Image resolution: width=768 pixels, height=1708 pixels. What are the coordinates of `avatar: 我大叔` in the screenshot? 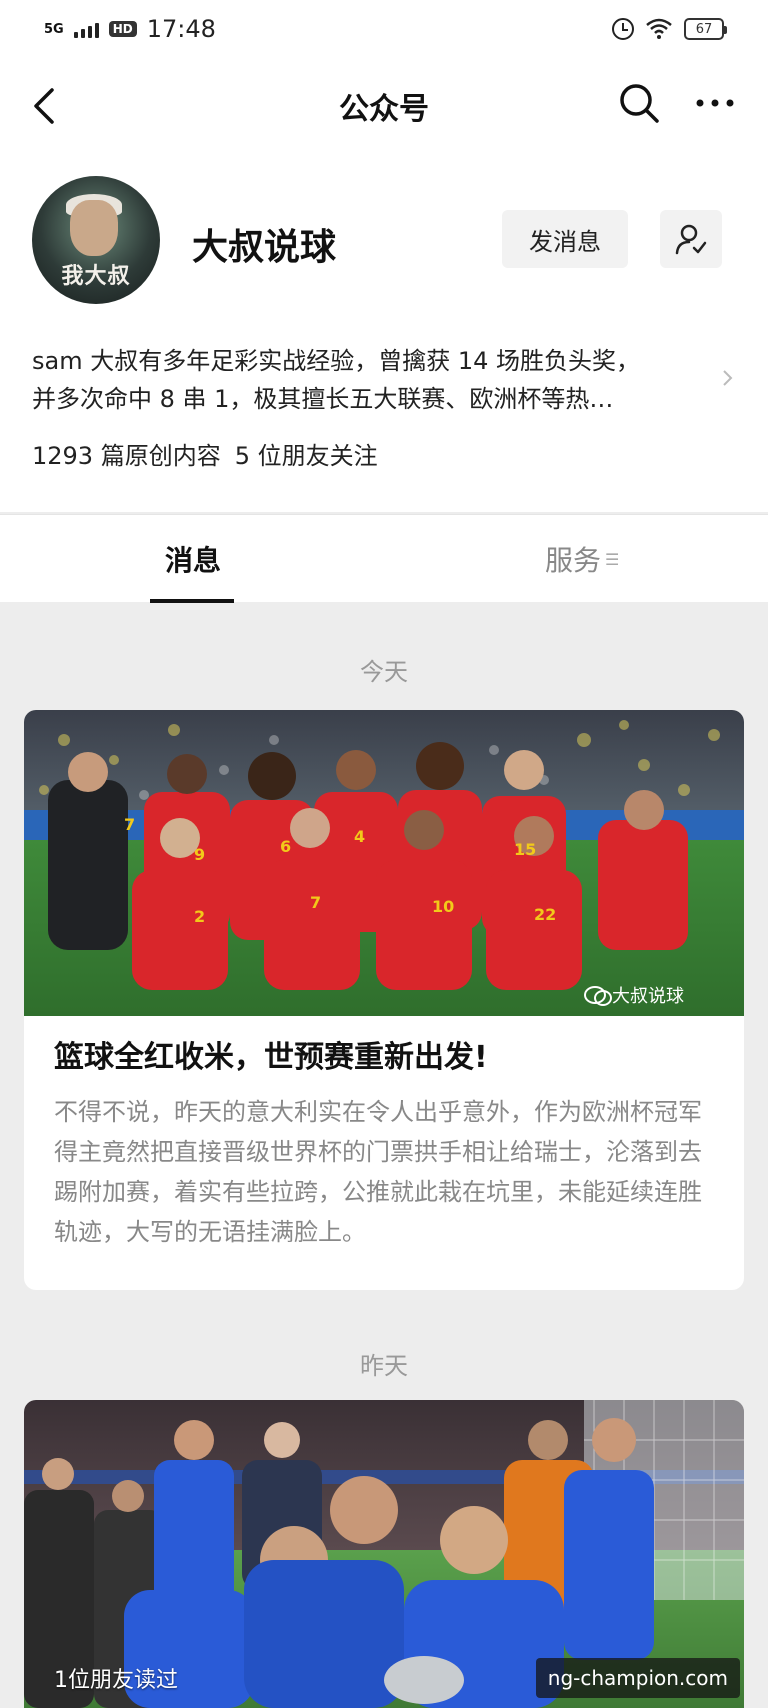 It's located at (96, 240).